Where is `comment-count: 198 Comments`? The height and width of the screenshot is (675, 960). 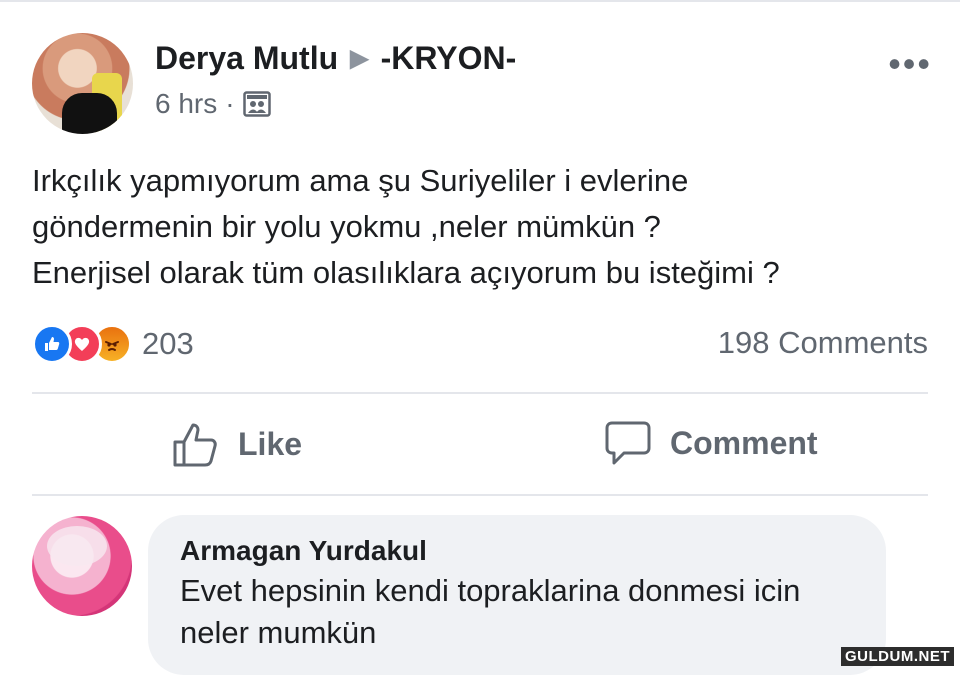
comment-count: 198 Comments is located at coordinates (823, 343).